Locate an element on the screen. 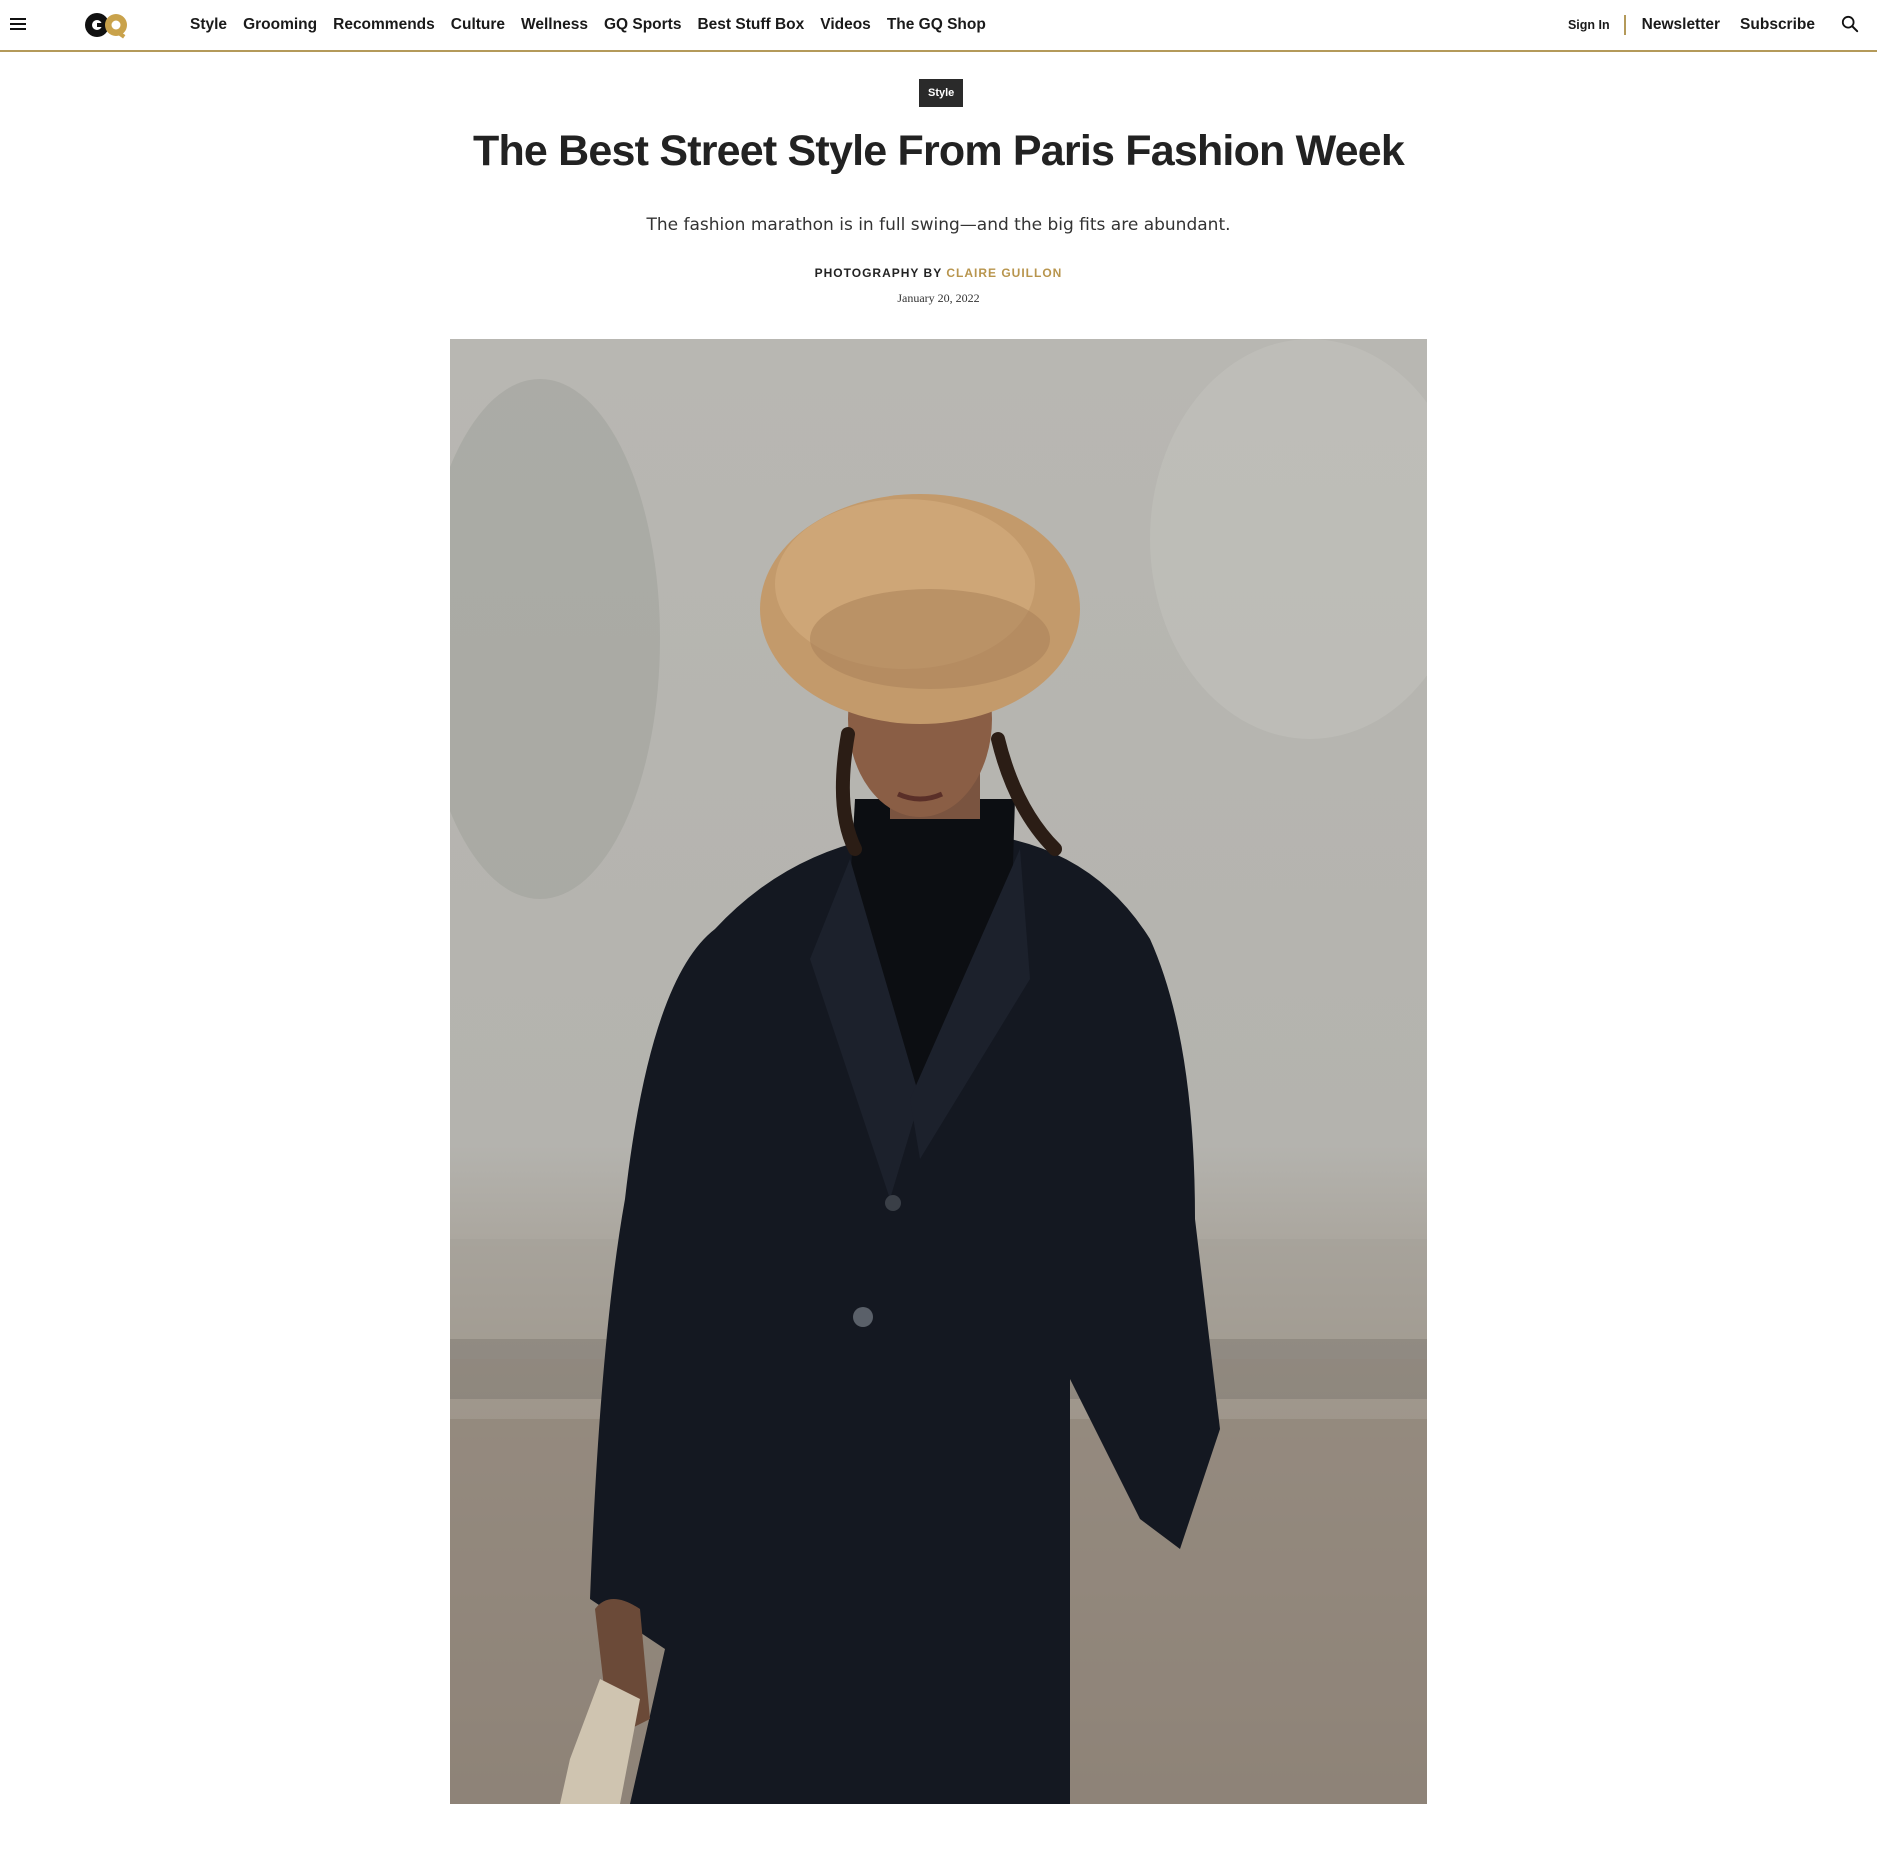 Image resolution: width=1877 pixels, height=1861 pixels. sign-in-link: Sign In is located at coordinates (1589, 25).